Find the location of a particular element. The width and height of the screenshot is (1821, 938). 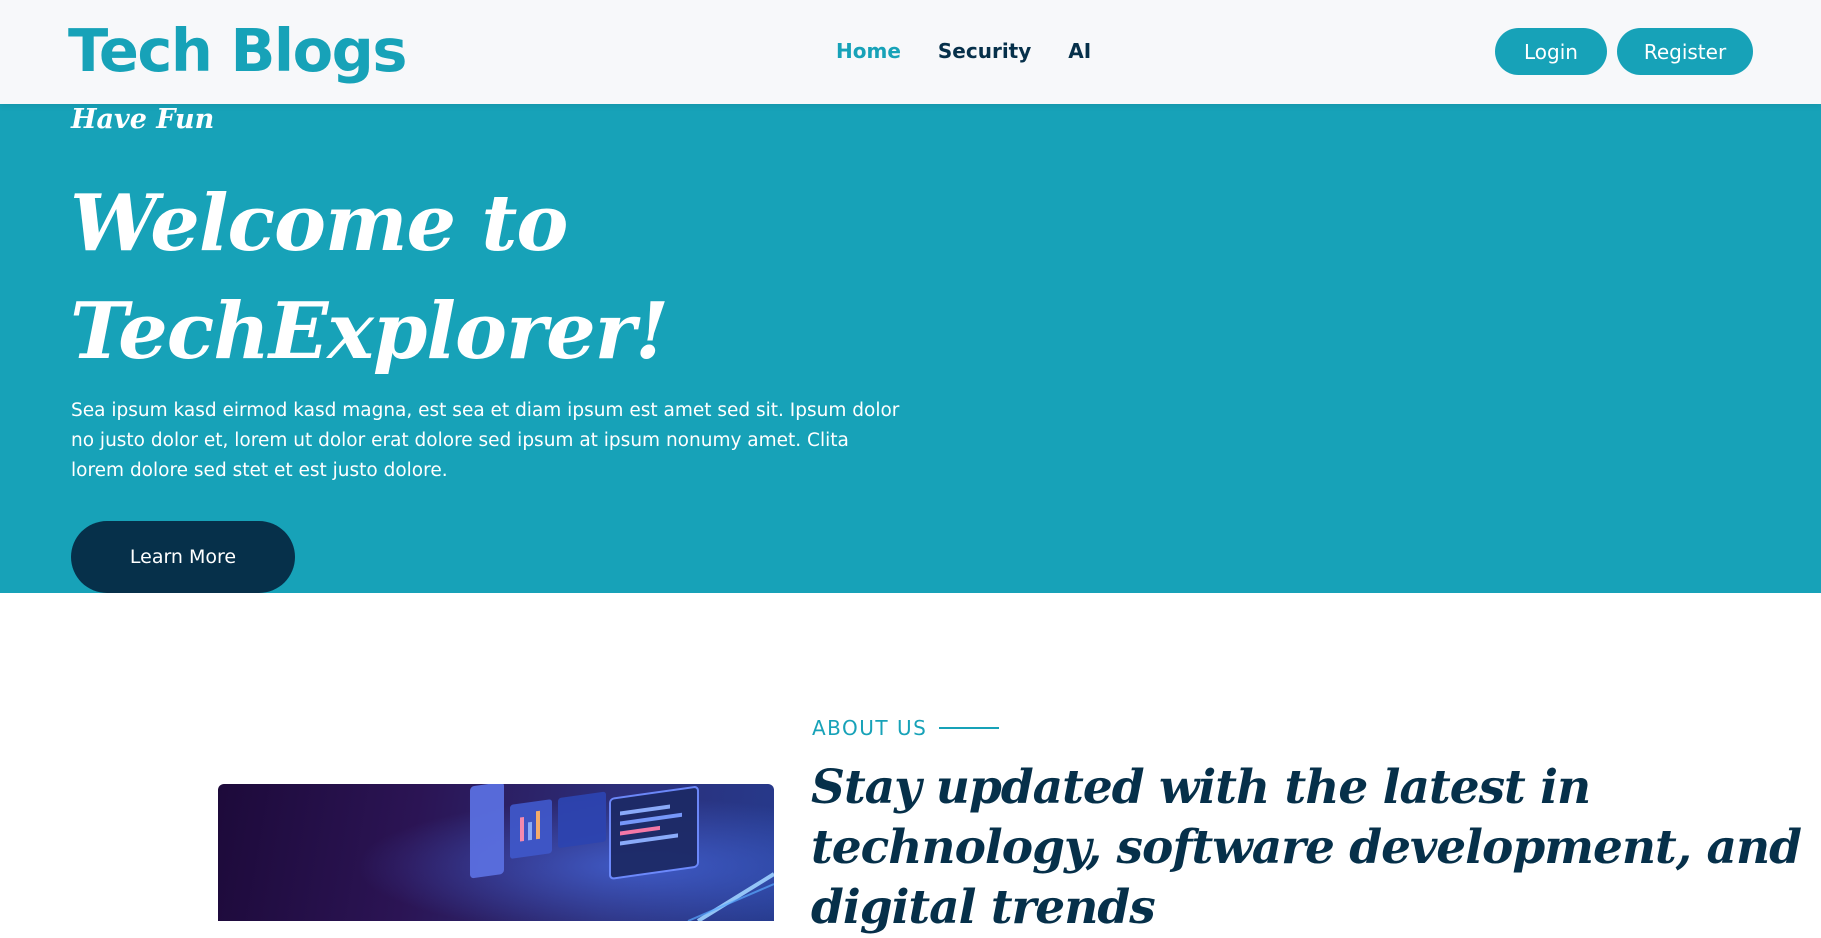

nav-link-ai: AI is located at coordinates (1079, 51).